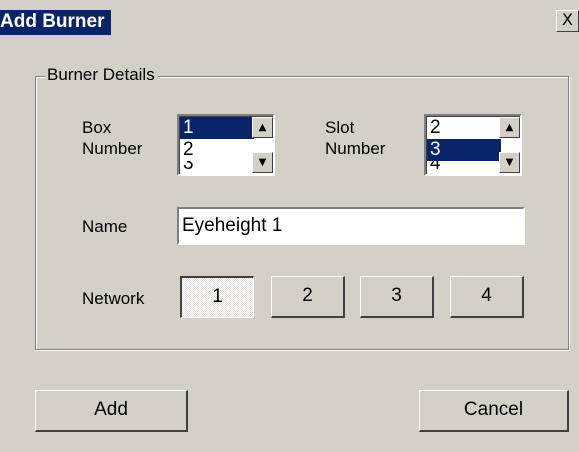  What do you see at coordinates (464, 150) in the screenshot?
I see `slot-number-item-3: 3` at bounding box center [464, 150].